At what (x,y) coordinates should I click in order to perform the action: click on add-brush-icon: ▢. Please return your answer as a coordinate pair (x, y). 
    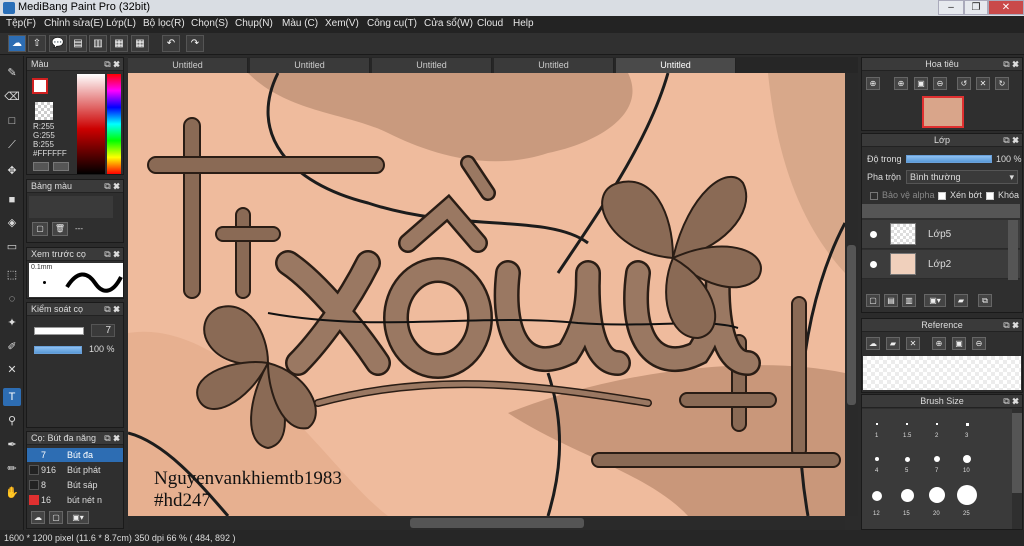
    Looking at the image, I should click on (56, 517).